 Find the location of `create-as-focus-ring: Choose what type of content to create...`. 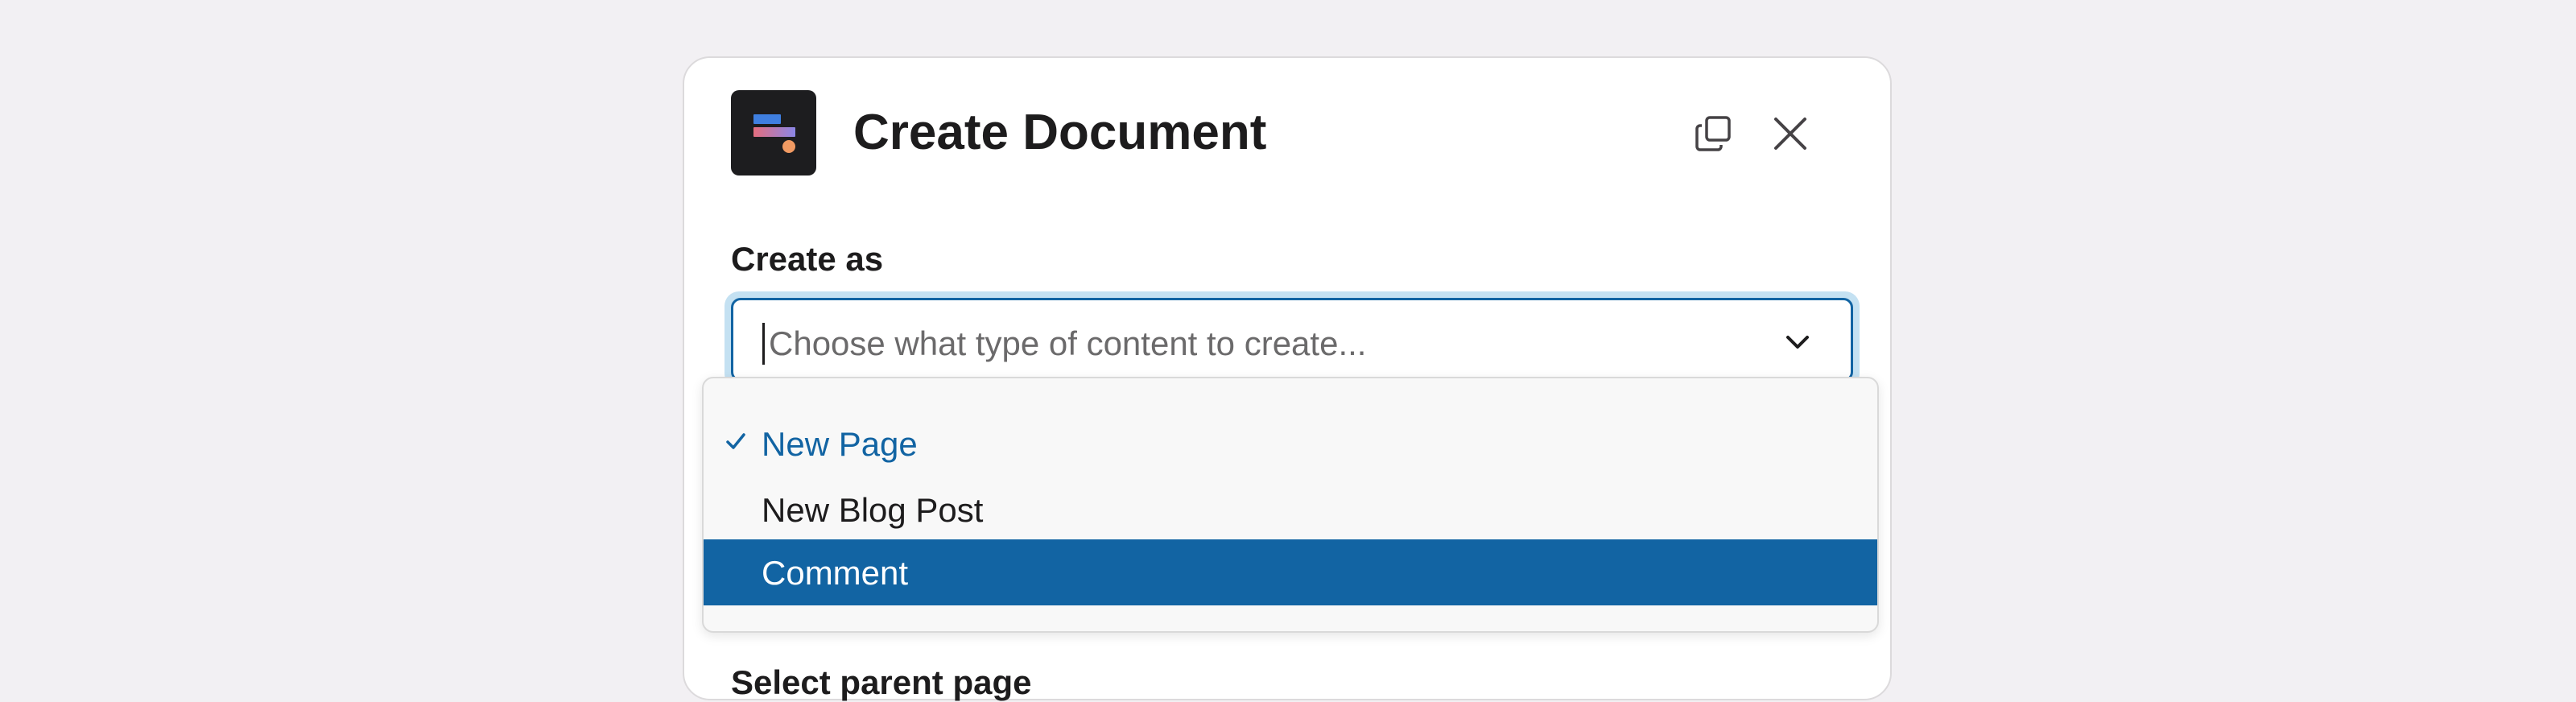

create-as-focus-ring: Choose what type of content to create... is located at coordinates (1292, 340).